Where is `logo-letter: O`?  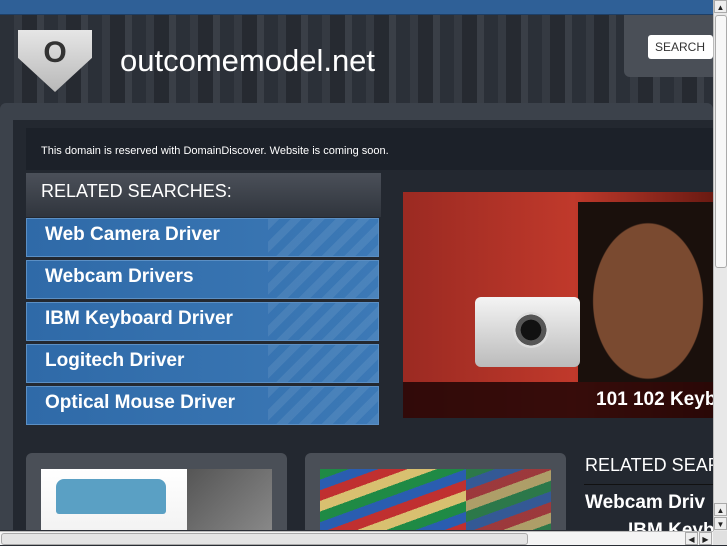
logo-letter: O is located at coordinates (55, 52).